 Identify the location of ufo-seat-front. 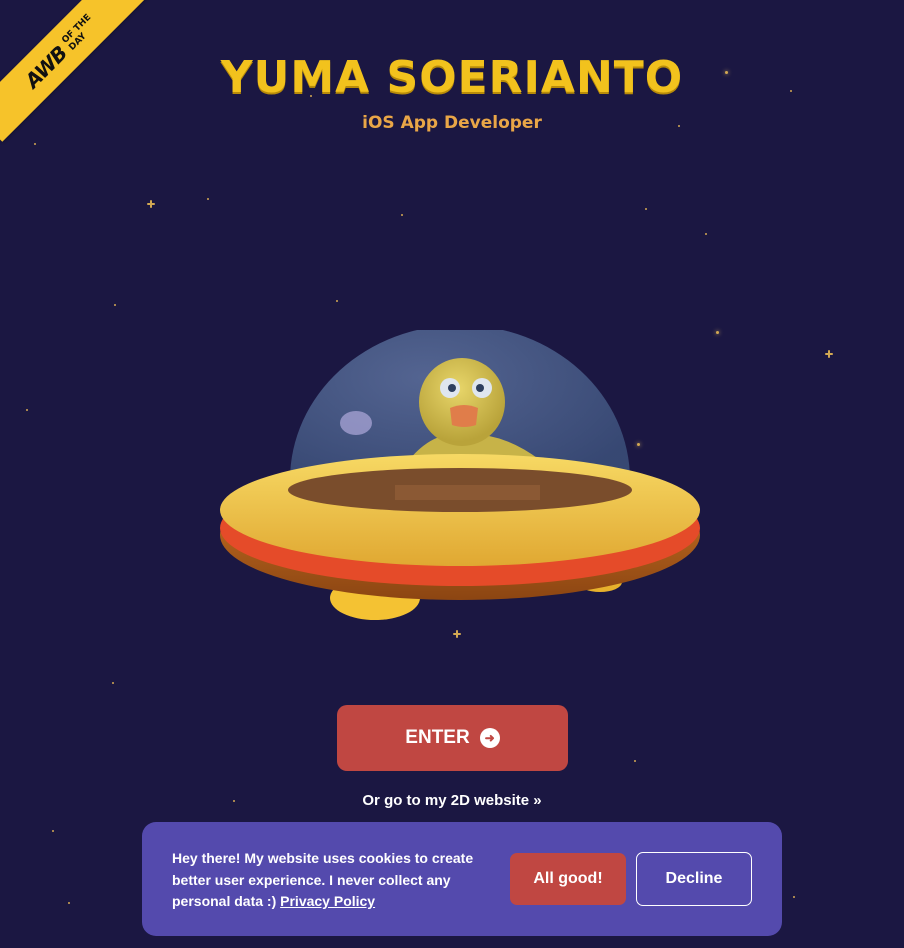
(467, 492).